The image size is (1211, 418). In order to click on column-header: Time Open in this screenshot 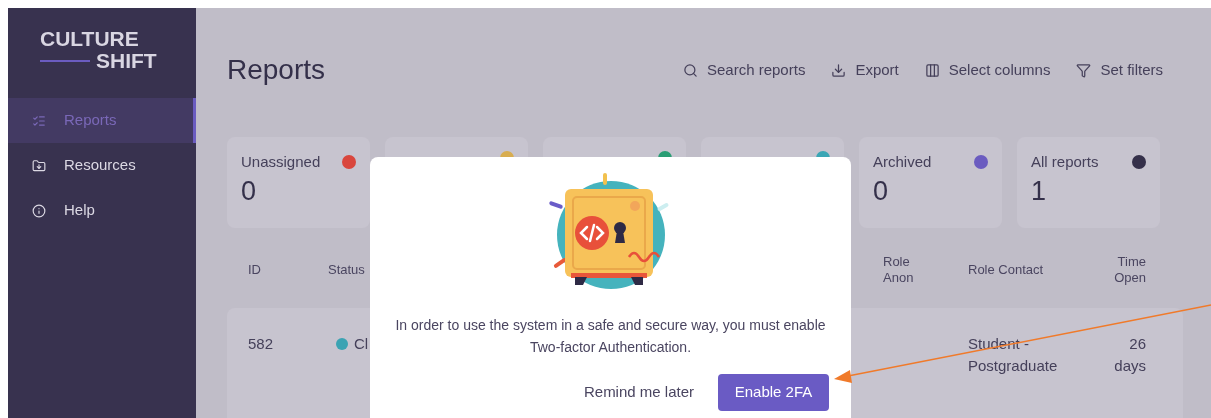, I will do `click(1129, 270)`.